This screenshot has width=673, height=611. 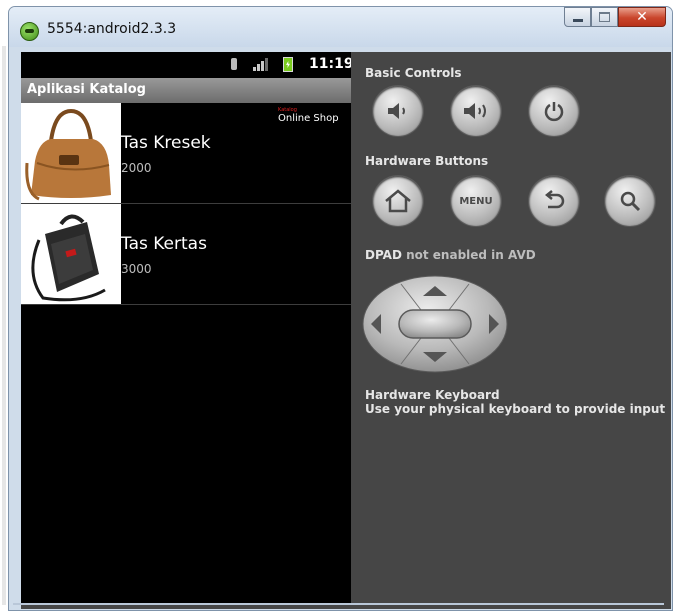 I want to click on brand-logo: Katalog Online Shop, so click(x=308, y=115).